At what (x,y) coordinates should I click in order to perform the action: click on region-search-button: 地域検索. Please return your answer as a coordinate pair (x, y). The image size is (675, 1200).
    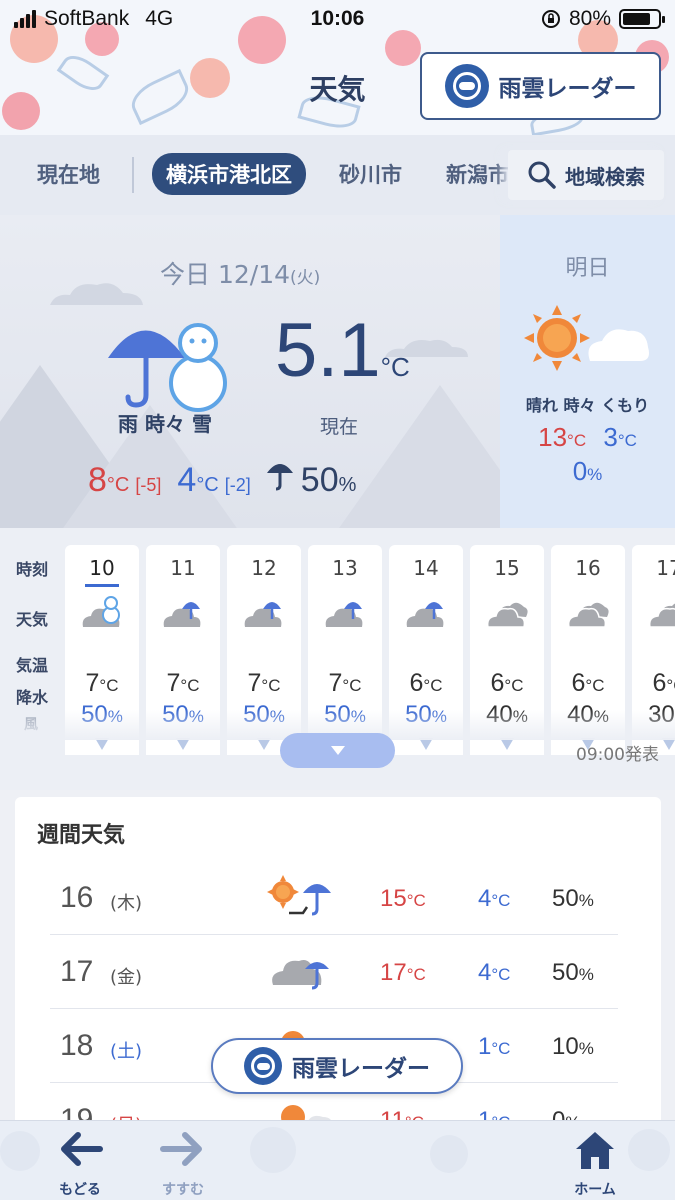
    Looking at the image, I should click on (586, 175).